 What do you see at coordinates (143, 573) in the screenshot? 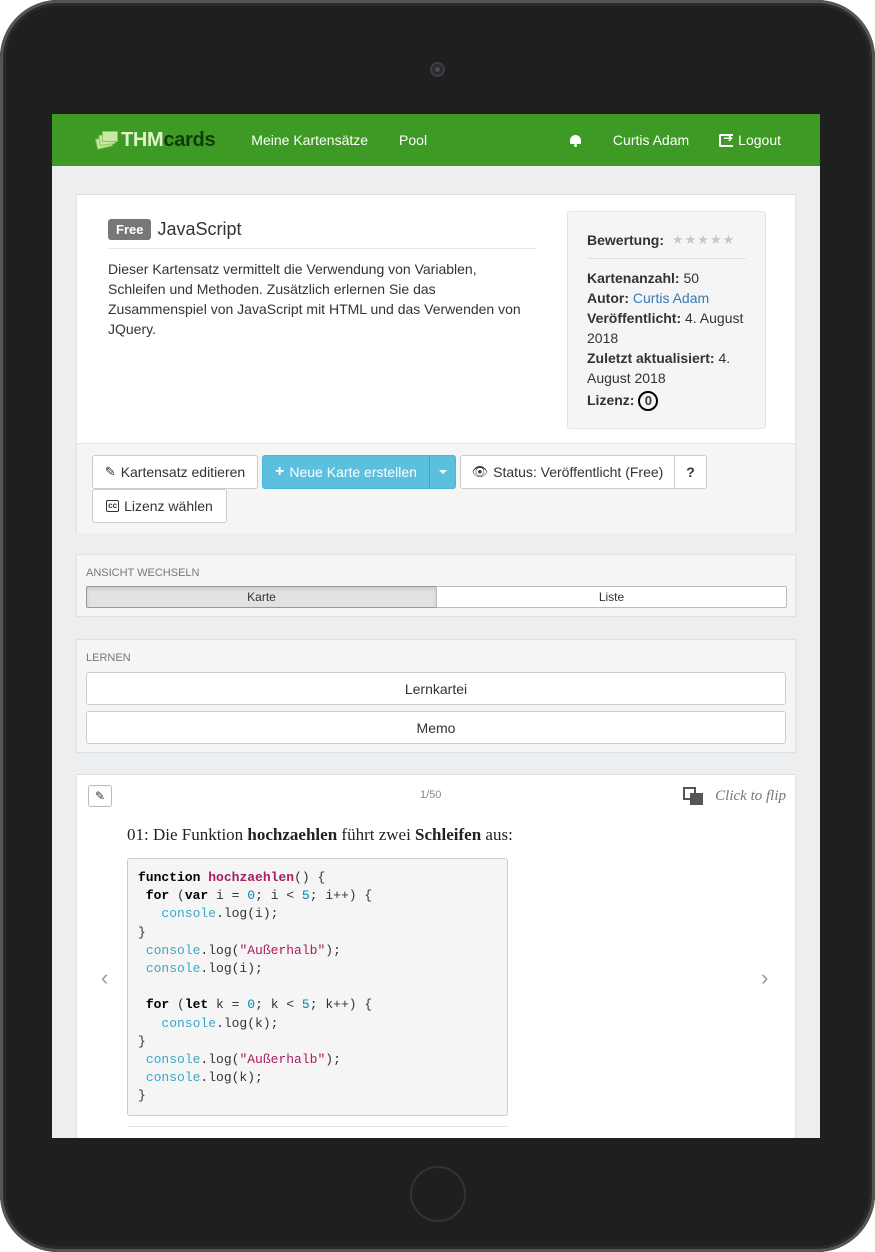
I see `view-switch-label: Ansicht wechseln` at bounding box center [143, 573].